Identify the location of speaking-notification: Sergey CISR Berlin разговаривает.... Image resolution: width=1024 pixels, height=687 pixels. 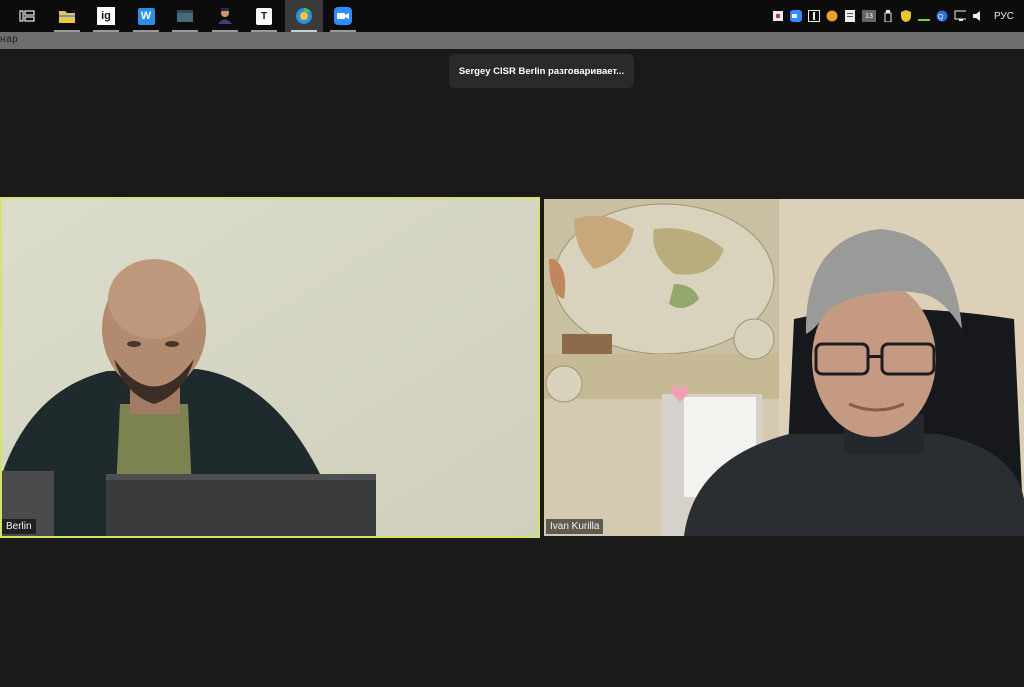
(541, 71).